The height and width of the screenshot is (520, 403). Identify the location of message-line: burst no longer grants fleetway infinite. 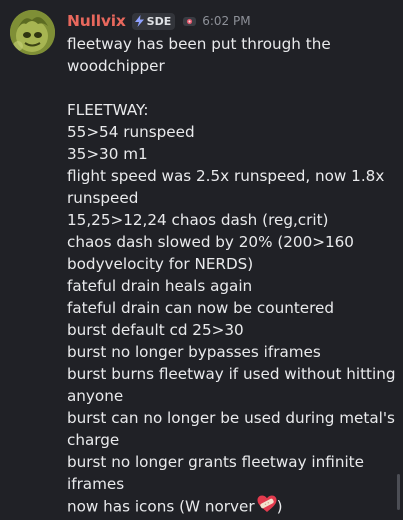
(215, 462).